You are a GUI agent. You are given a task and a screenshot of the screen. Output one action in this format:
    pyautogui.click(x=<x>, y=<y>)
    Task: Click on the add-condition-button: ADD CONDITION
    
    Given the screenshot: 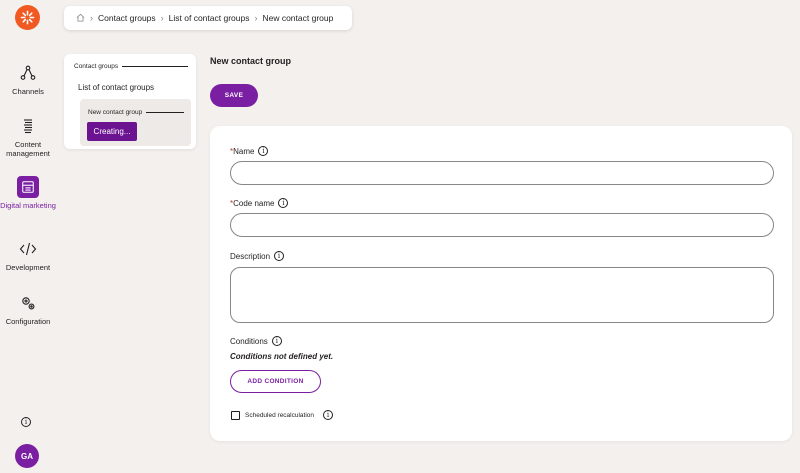 What is the action you would take?
    pyautogui.click(x=275, y=381)
    